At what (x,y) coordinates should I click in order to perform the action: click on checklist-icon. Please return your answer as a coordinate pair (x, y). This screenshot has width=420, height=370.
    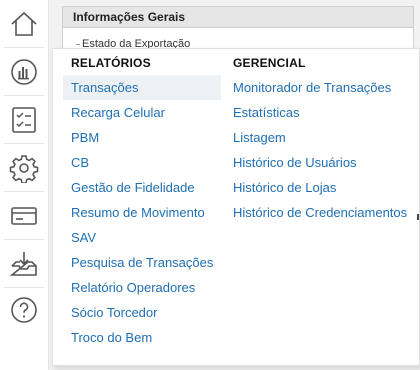
    Looking at the image, I should click on (24, 119).